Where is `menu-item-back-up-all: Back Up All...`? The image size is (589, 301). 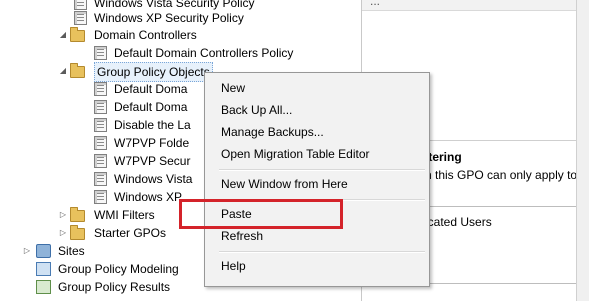 menu-item-back-up-all: Back Up All... is located at coordinates (256, 110).